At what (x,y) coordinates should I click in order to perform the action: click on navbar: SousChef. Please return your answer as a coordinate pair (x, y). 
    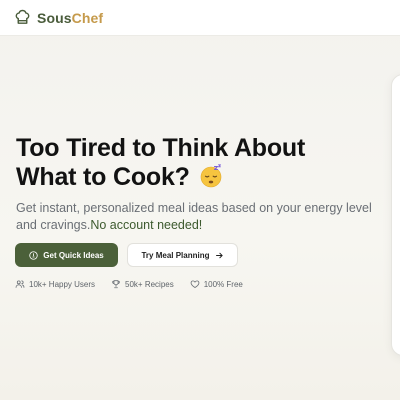
    Looking at the image, I should click on (200, 18).